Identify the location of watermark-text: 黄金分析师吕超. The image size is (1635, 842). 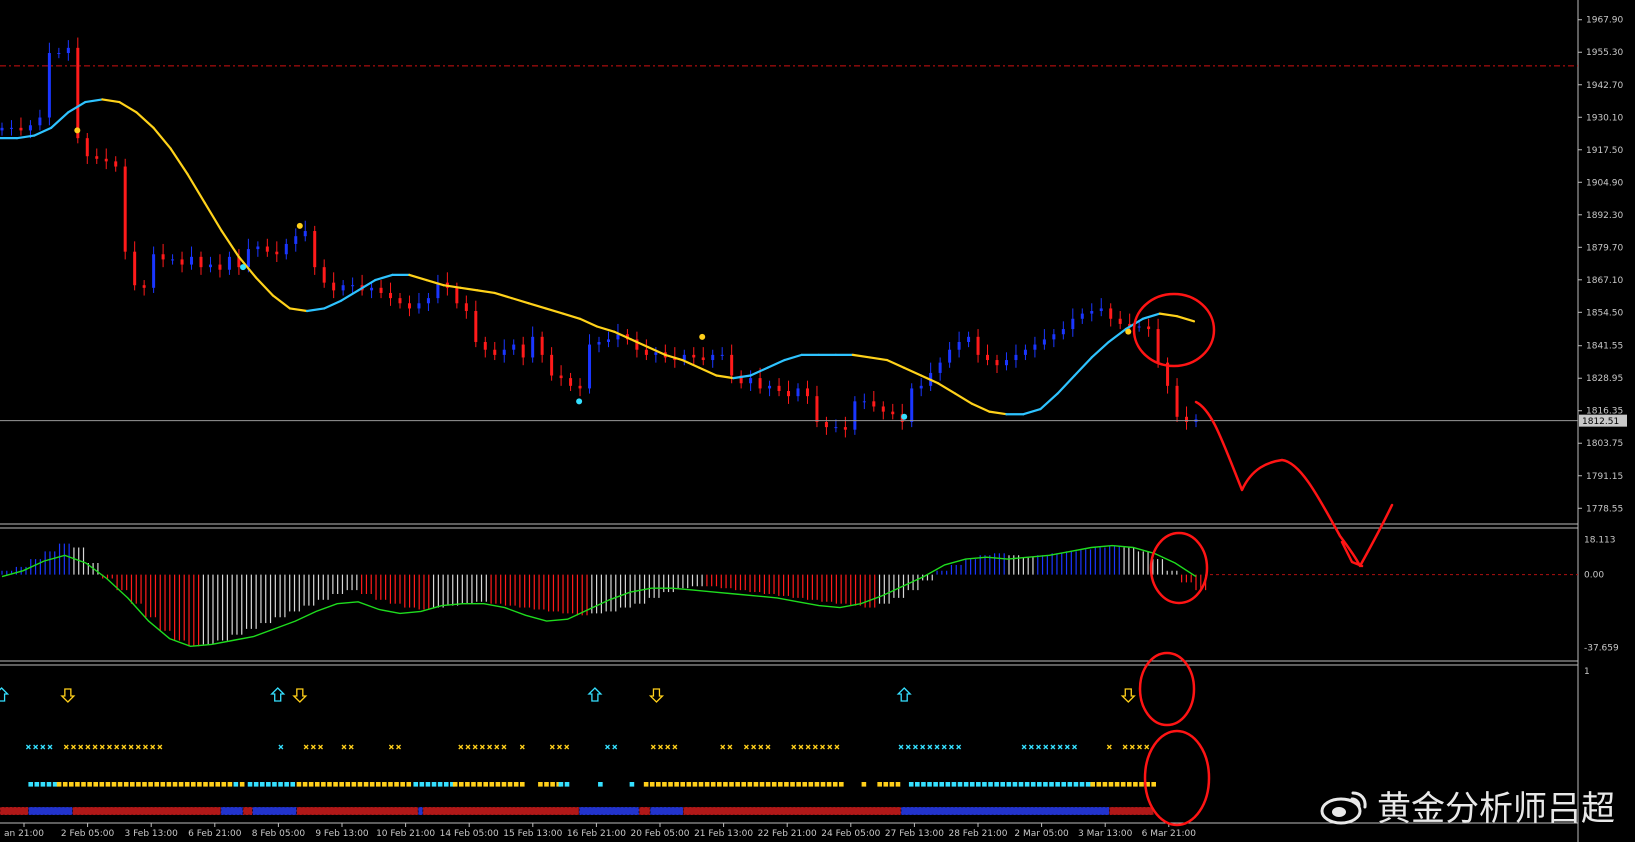
(1496, 809).